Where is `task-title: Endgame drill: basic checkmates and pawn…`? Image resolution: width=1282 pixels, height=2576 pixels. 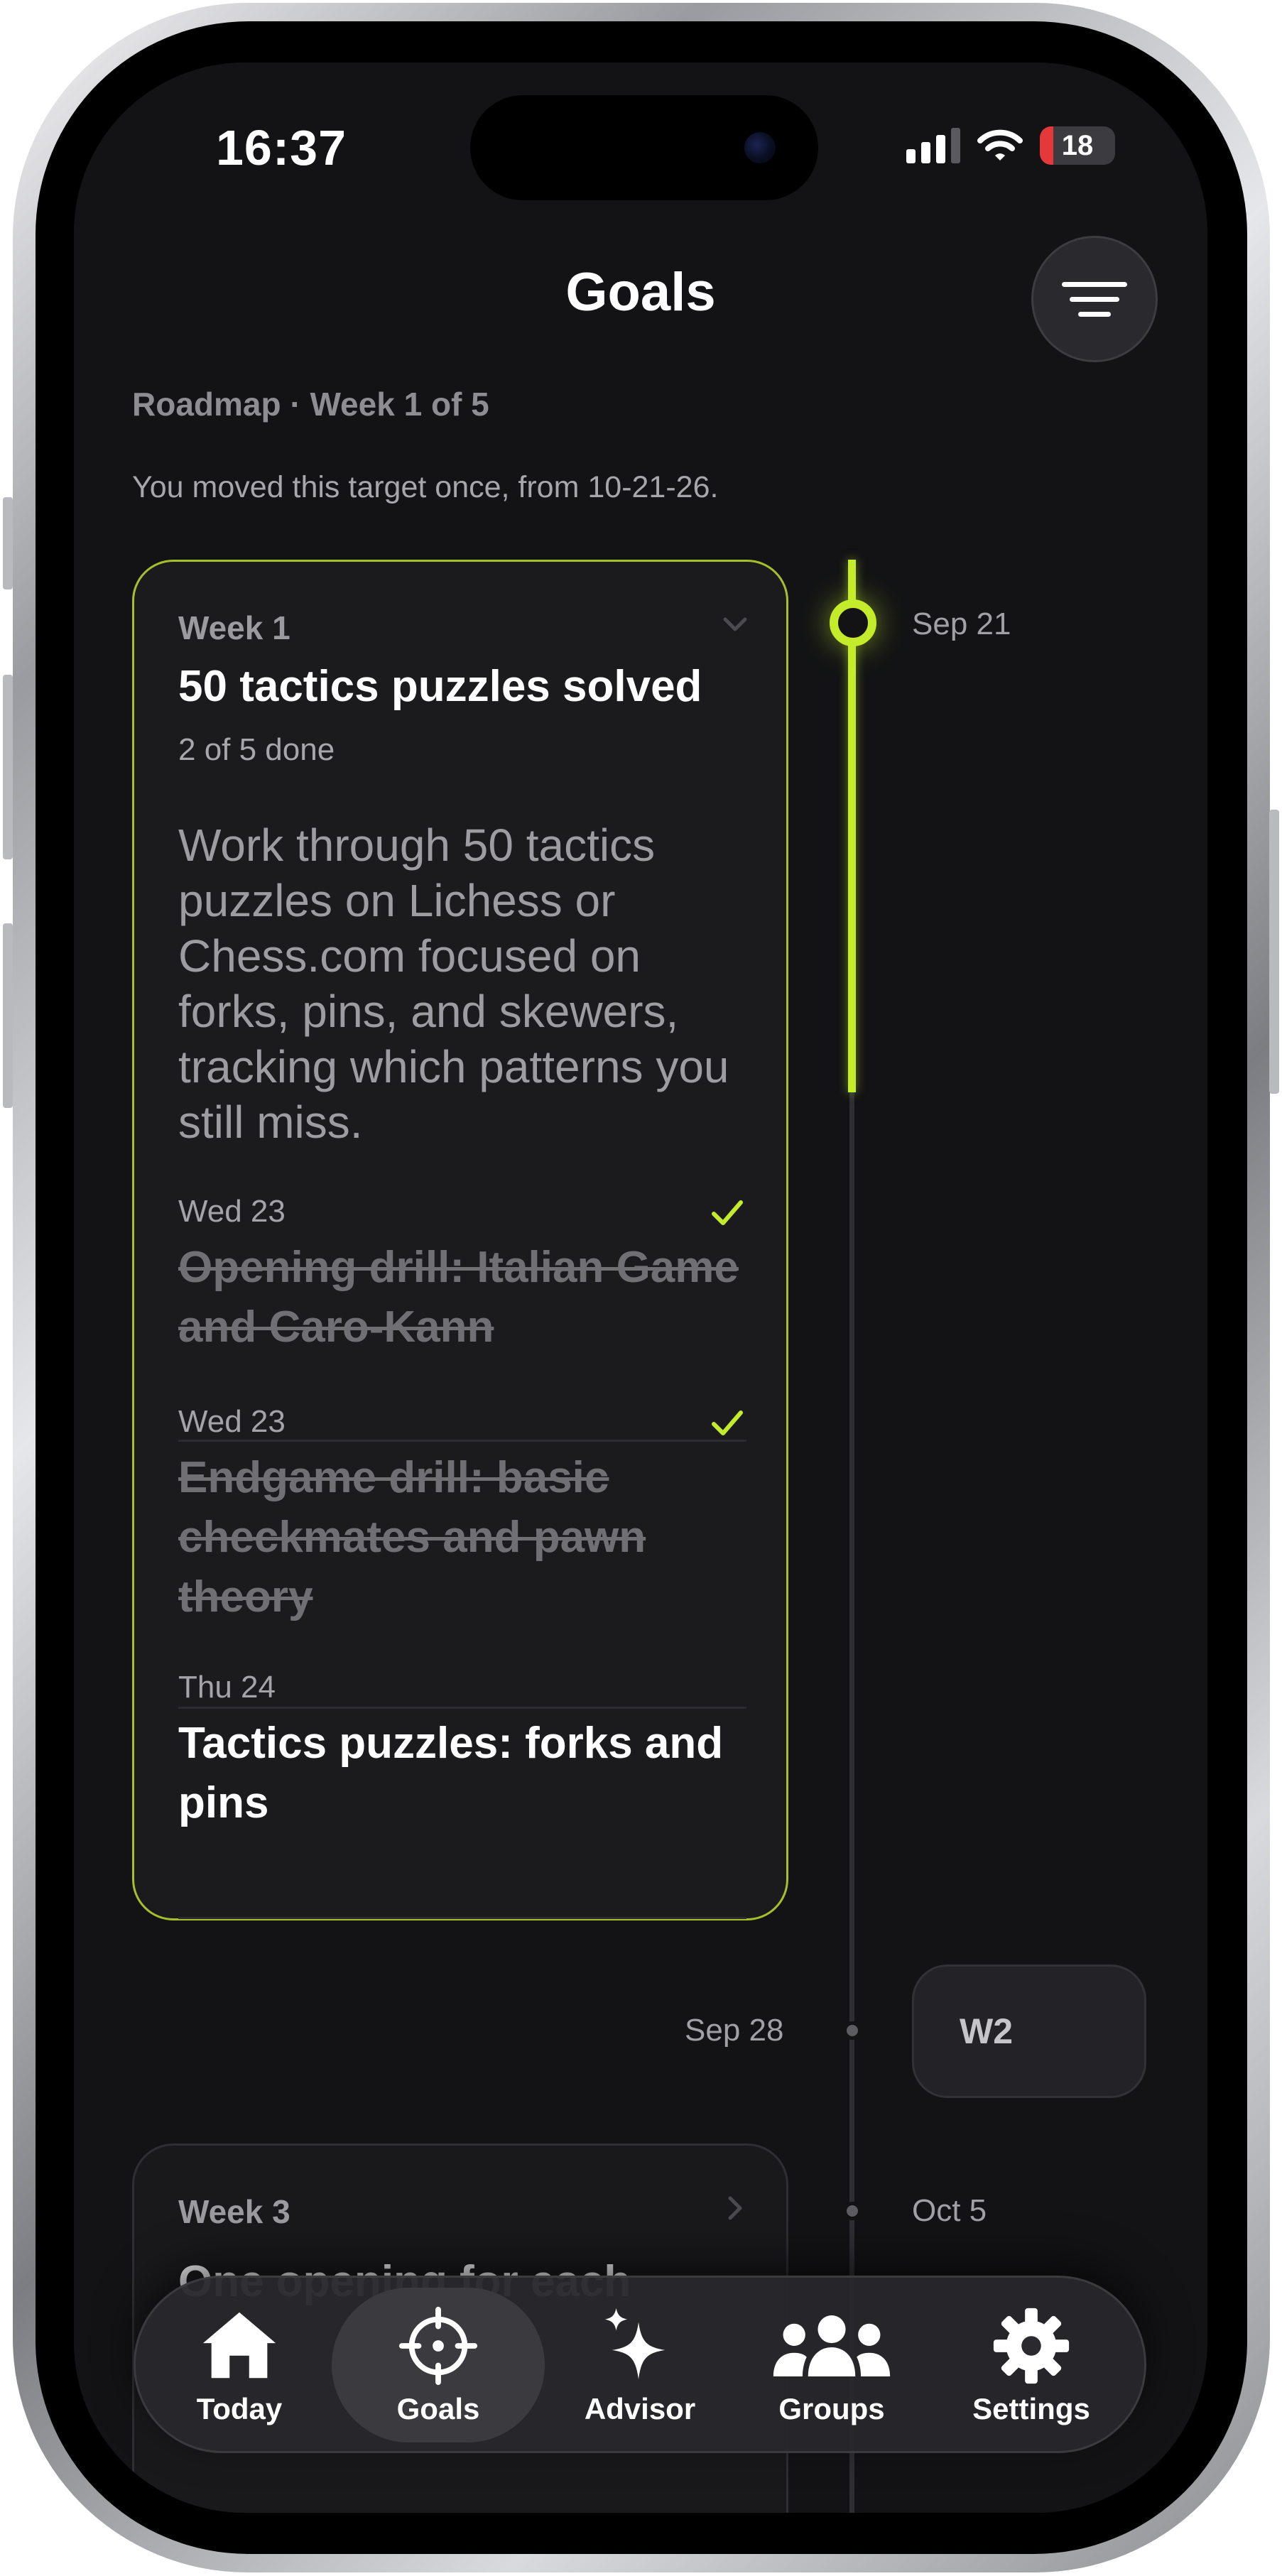 task-title: Endgame drill: basic checkmates and pawn… is located at coordinates (412, 1537).